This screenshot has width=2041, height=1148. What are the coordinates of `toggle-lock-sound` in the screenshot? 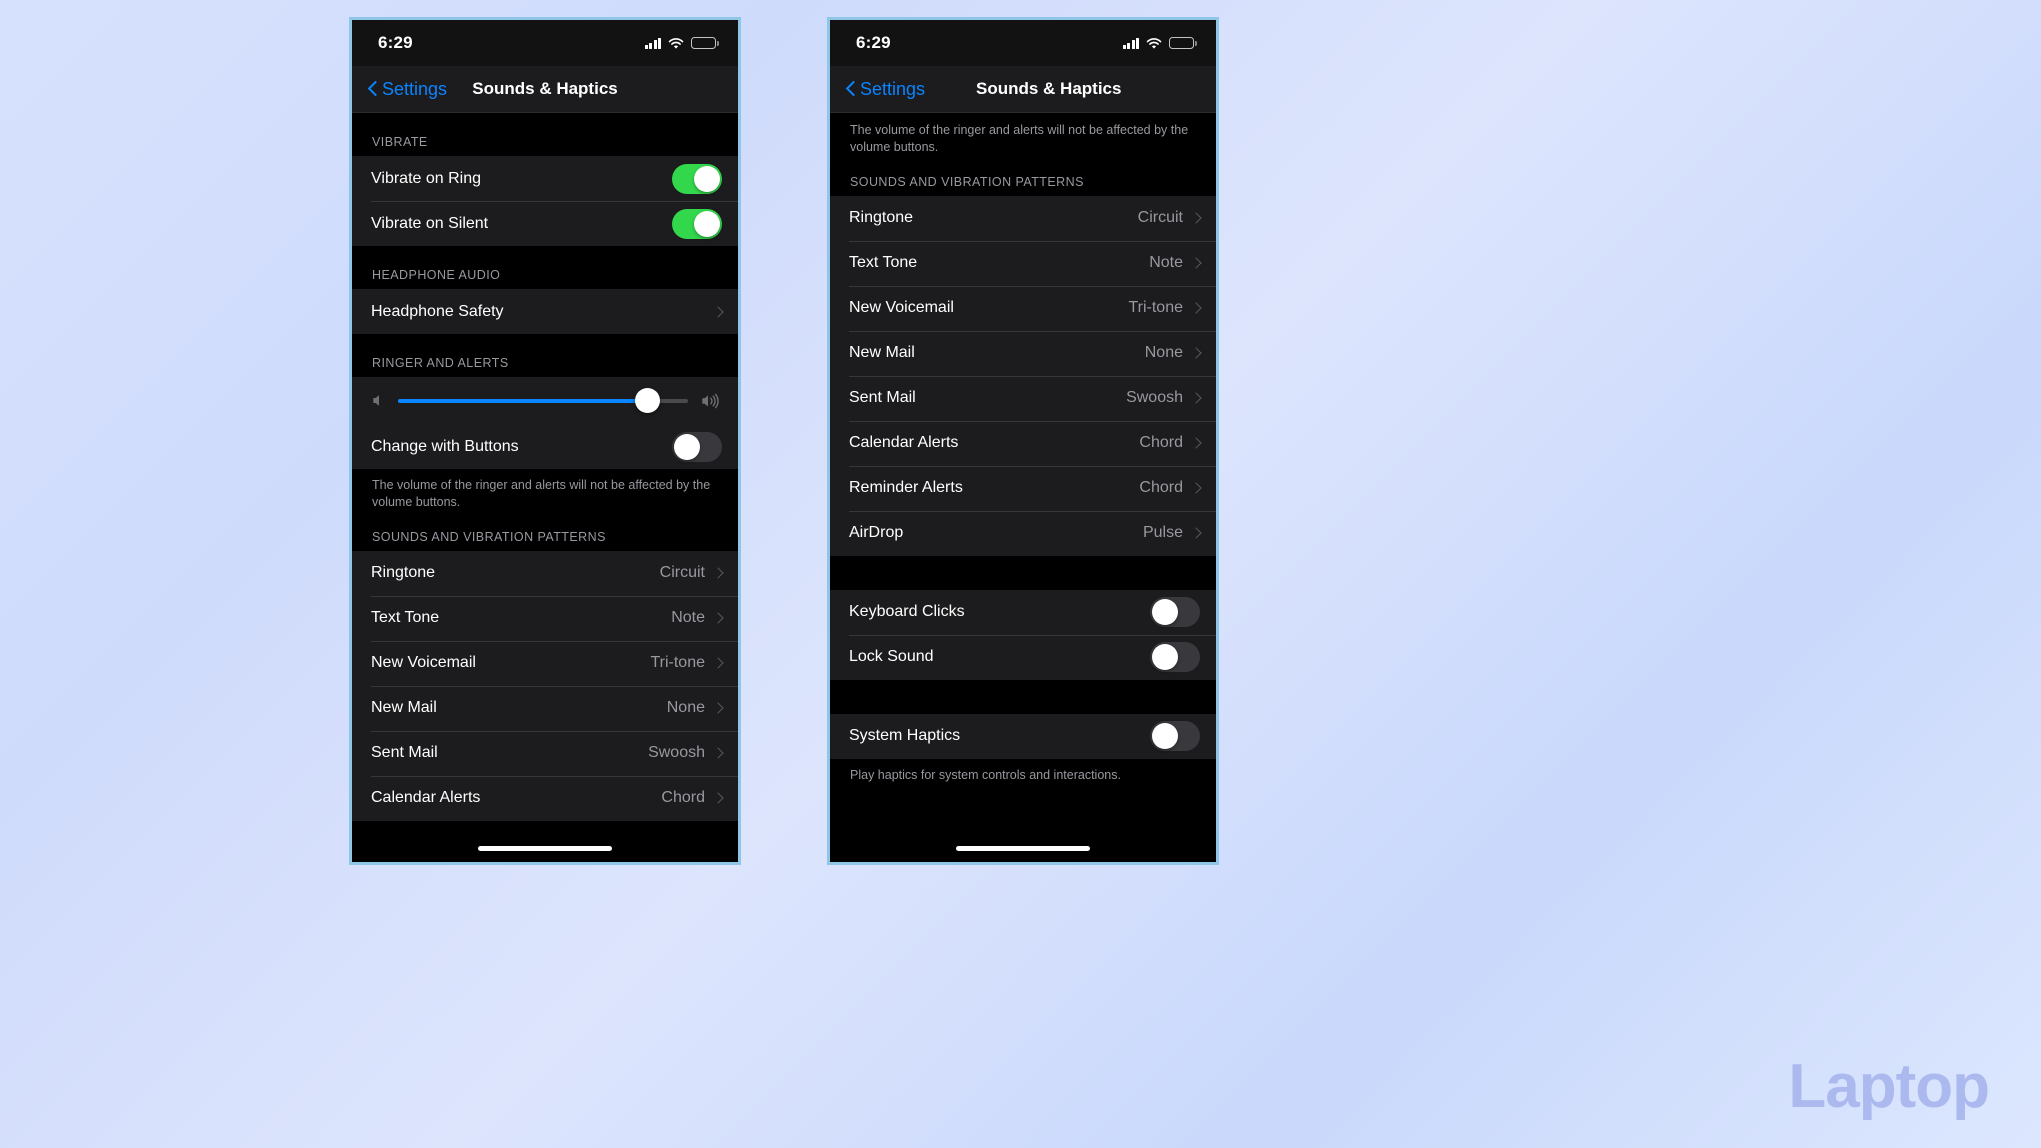 It's located at (1175, 657).